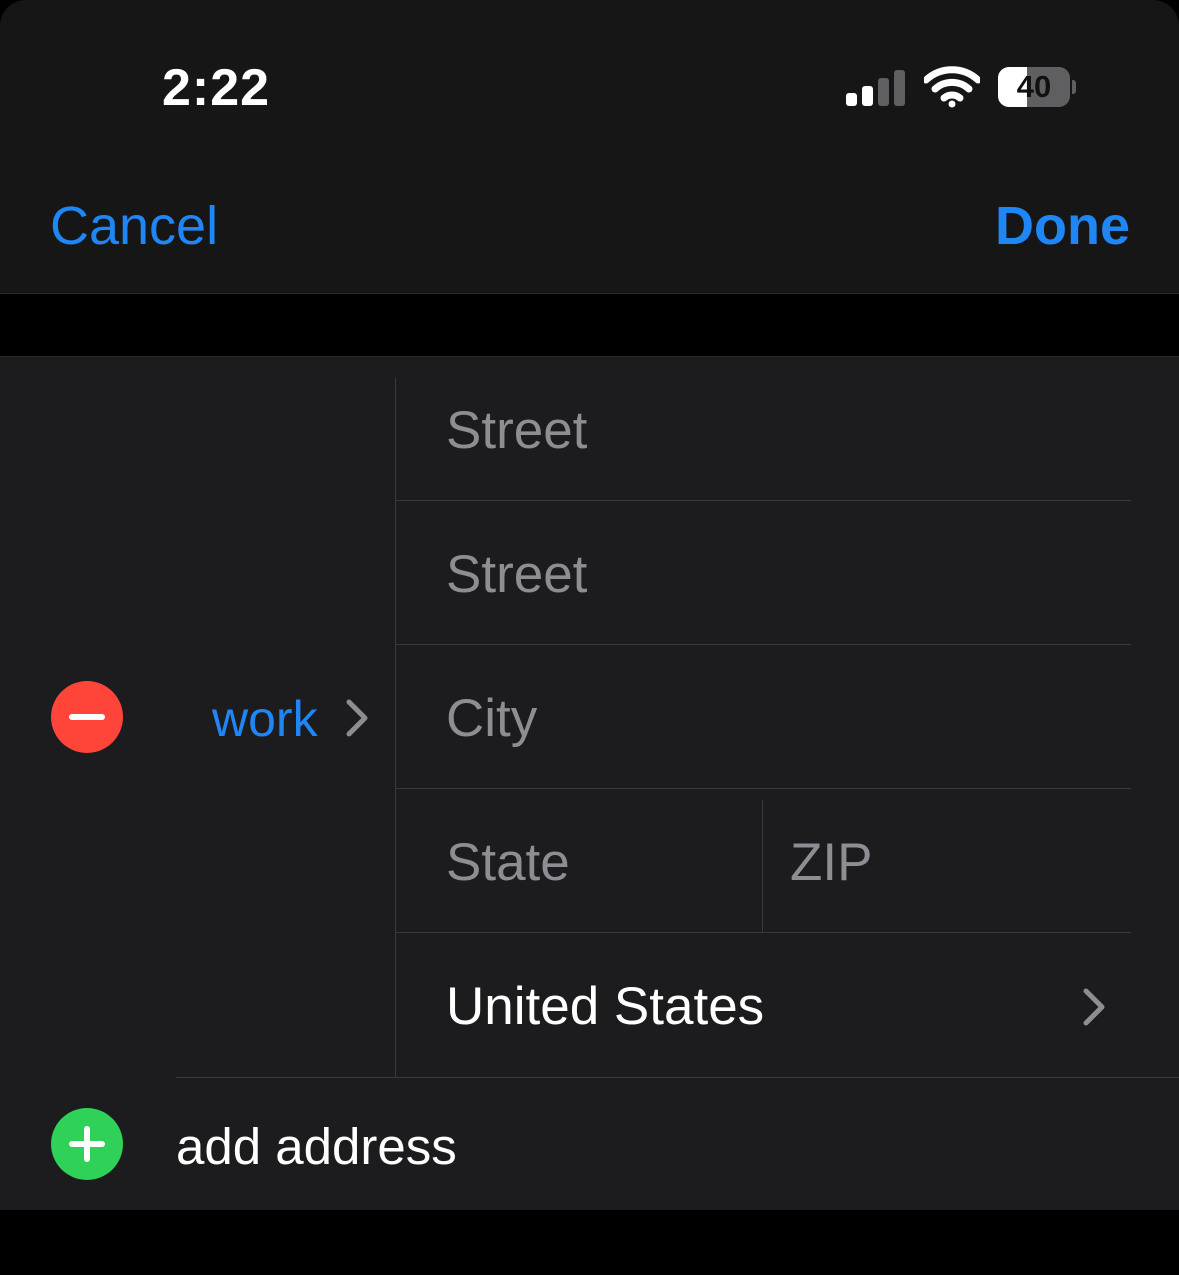 The image size is (1179, 1275). What do you see at coordinates (491, 718) in the screenshot?
I see `city-field: City` at bounding box center [491, 718].